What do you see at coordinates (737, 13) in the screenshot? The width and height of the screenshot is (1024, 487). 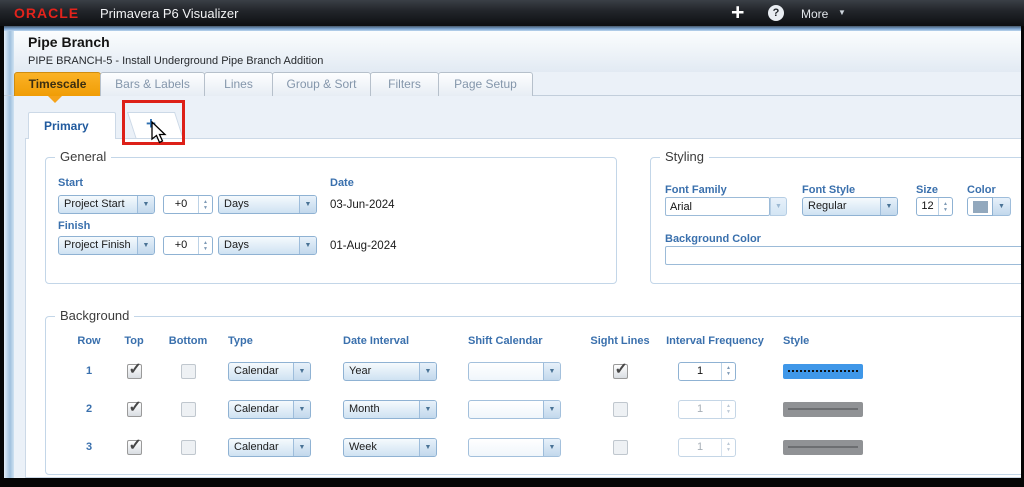 I see `add-icon: +` at bounding box center [737, 13].